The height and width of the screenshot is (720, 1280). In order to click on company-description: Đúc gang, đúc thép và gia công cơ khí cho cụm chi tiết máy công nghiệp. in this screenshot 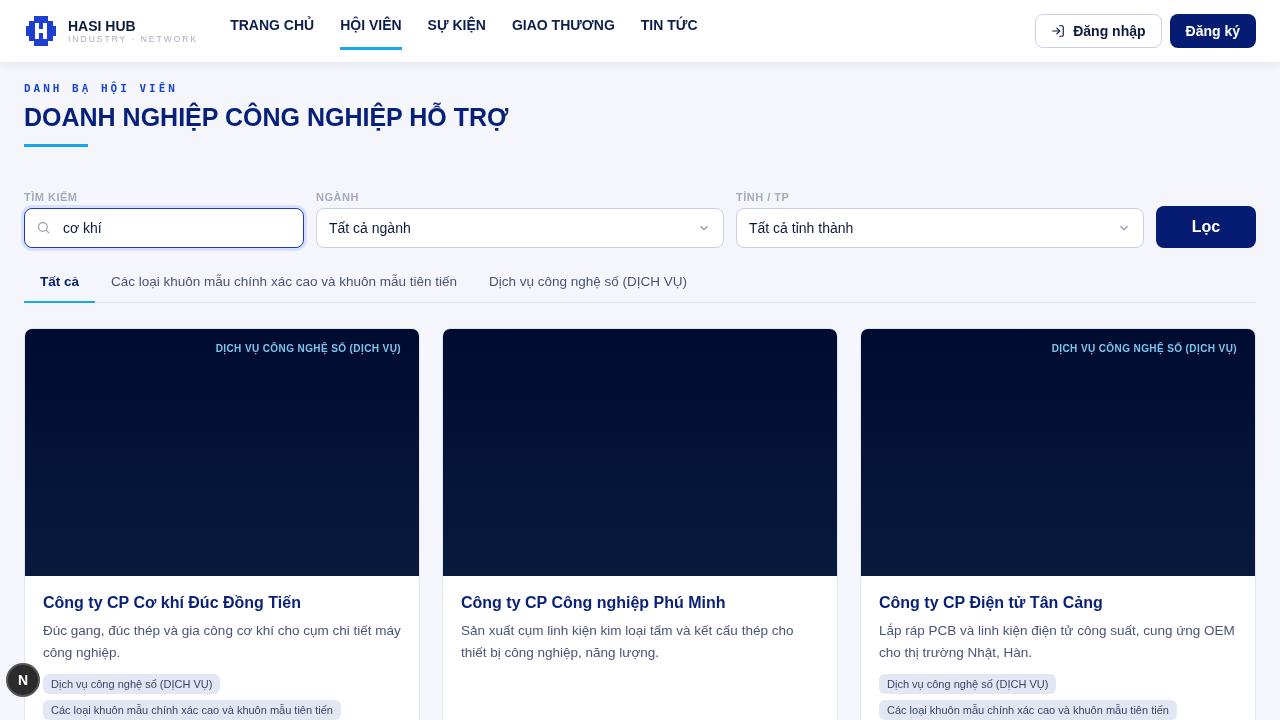, I will do `click(222, 642)`.